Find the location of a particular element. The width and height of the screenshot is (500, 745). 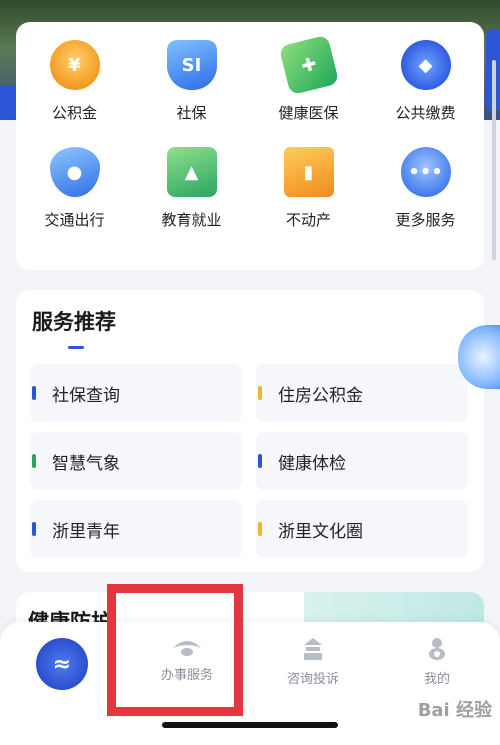

consult-icon is located at coordinates (313, 649).